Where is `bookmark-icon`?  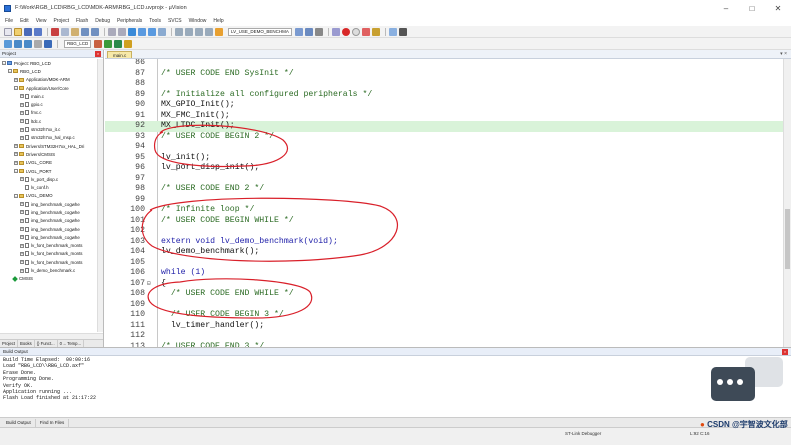
bookmark-icon is located at coordinates (132, 31).